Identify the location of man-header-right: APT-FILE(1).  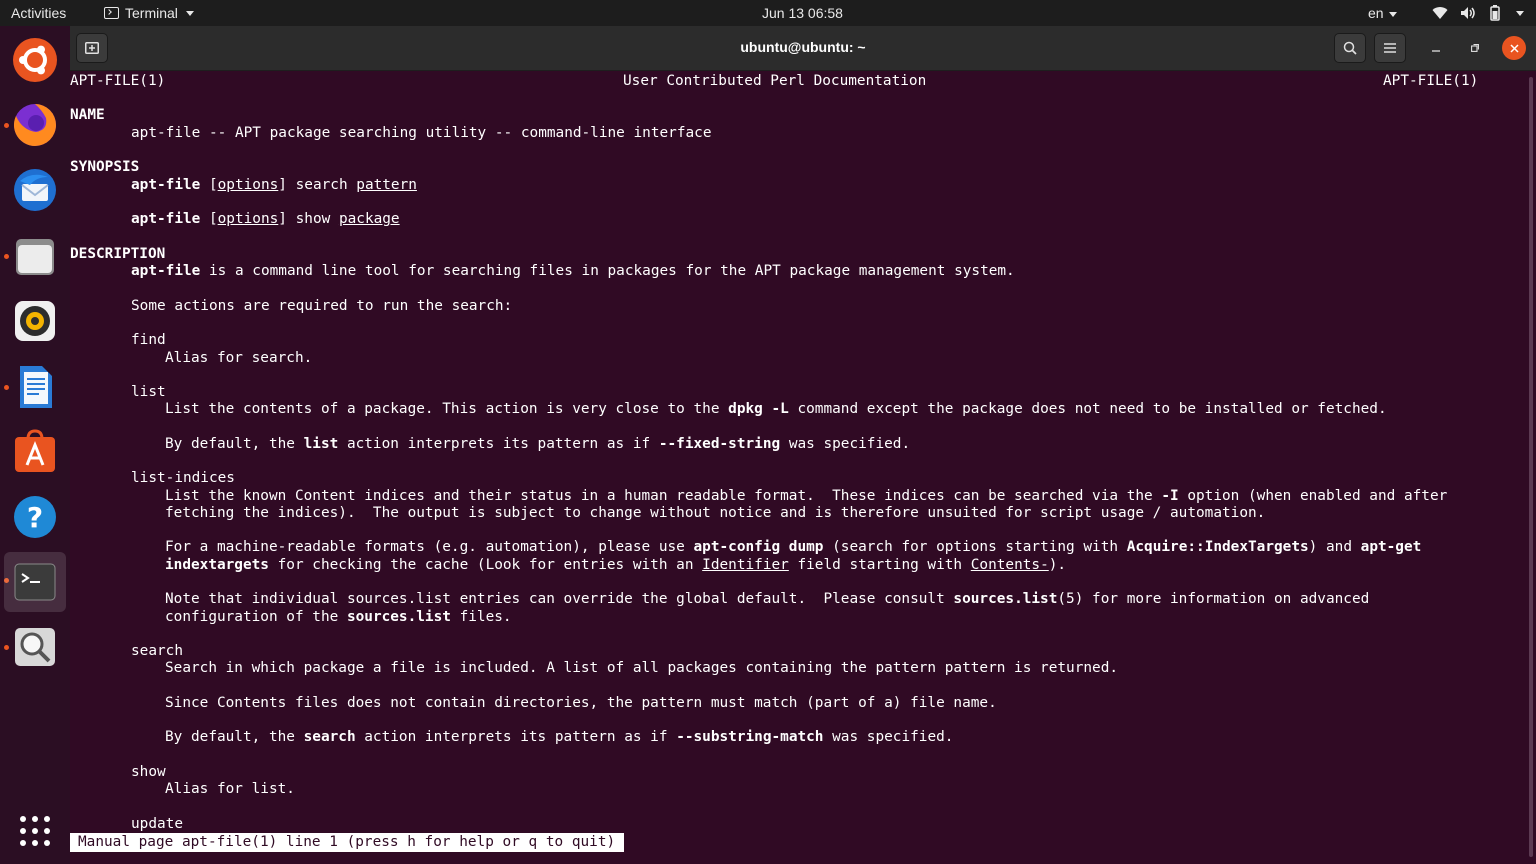
(1431, 81).